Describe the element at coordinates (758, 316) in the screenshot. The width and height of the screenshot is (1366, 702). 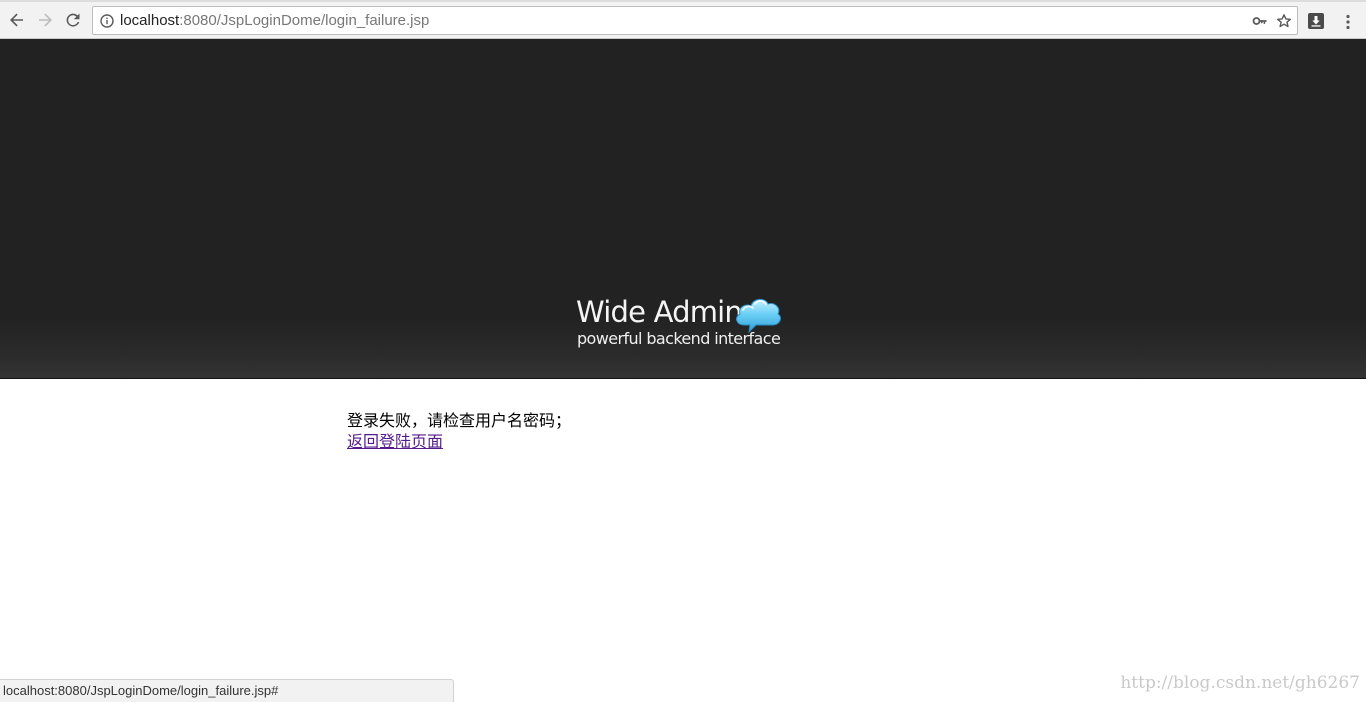
I see `cloud-icon` at that location.